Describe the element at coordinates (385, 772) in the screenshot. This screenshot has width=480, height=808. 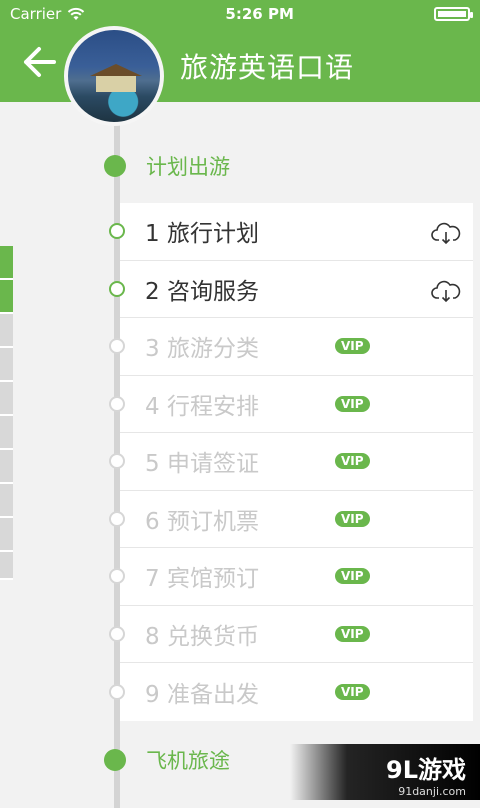
I see `watermark: 9L游戏 91danji.com` at that location.